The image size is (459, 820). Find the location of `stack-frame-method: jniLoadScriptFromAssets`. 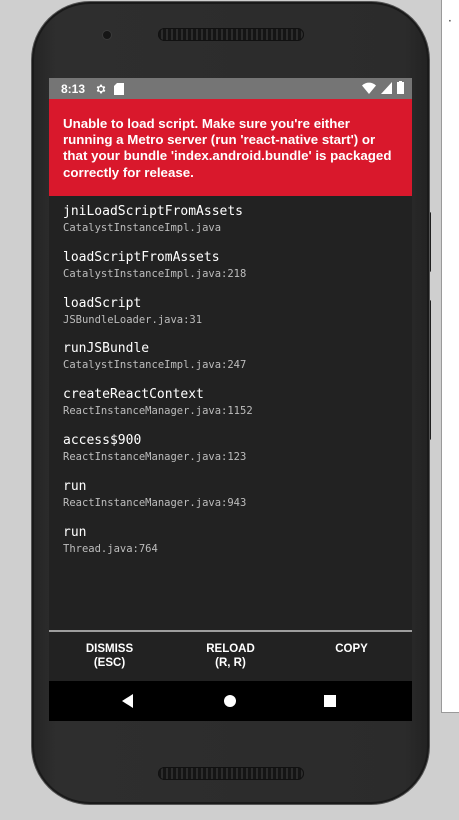

stack-frame-method: jniLoadScriptFromAssets is located at coordinates (153, 211).